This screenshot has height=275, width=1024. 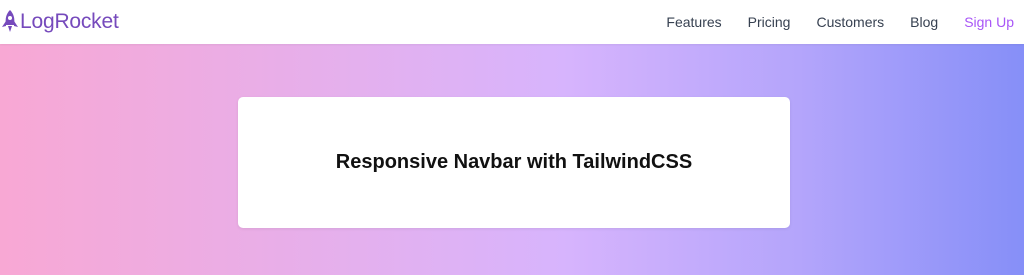 I want to click on hero-card-title: Responsive Navbar with TailwindCSS, so click(x=514, y=162).